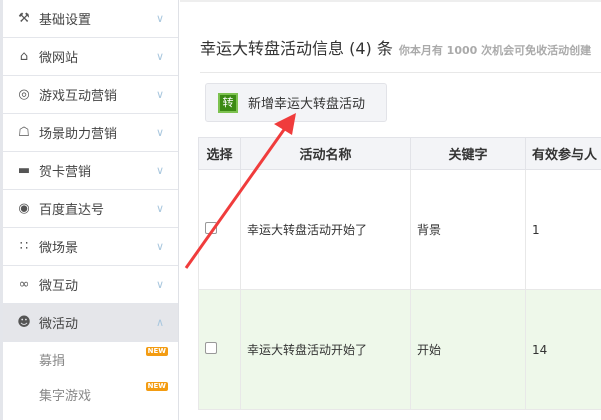 The width and height of the screenshot is (601, 420). I want to click on sidebar-item-label: 微场景, so click(59, 248).